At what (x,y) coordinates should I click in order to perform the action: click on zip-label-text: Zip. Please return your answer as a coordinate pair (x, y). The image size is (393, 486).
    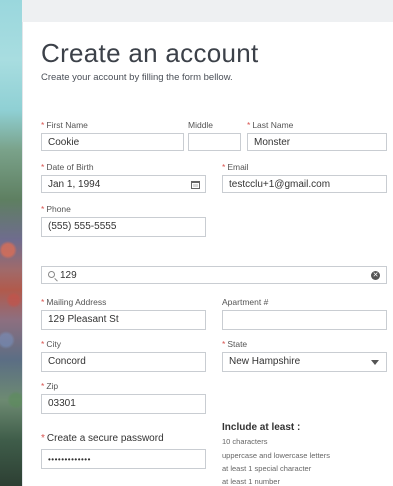
    Looking at the image, I should click on (52, 386).